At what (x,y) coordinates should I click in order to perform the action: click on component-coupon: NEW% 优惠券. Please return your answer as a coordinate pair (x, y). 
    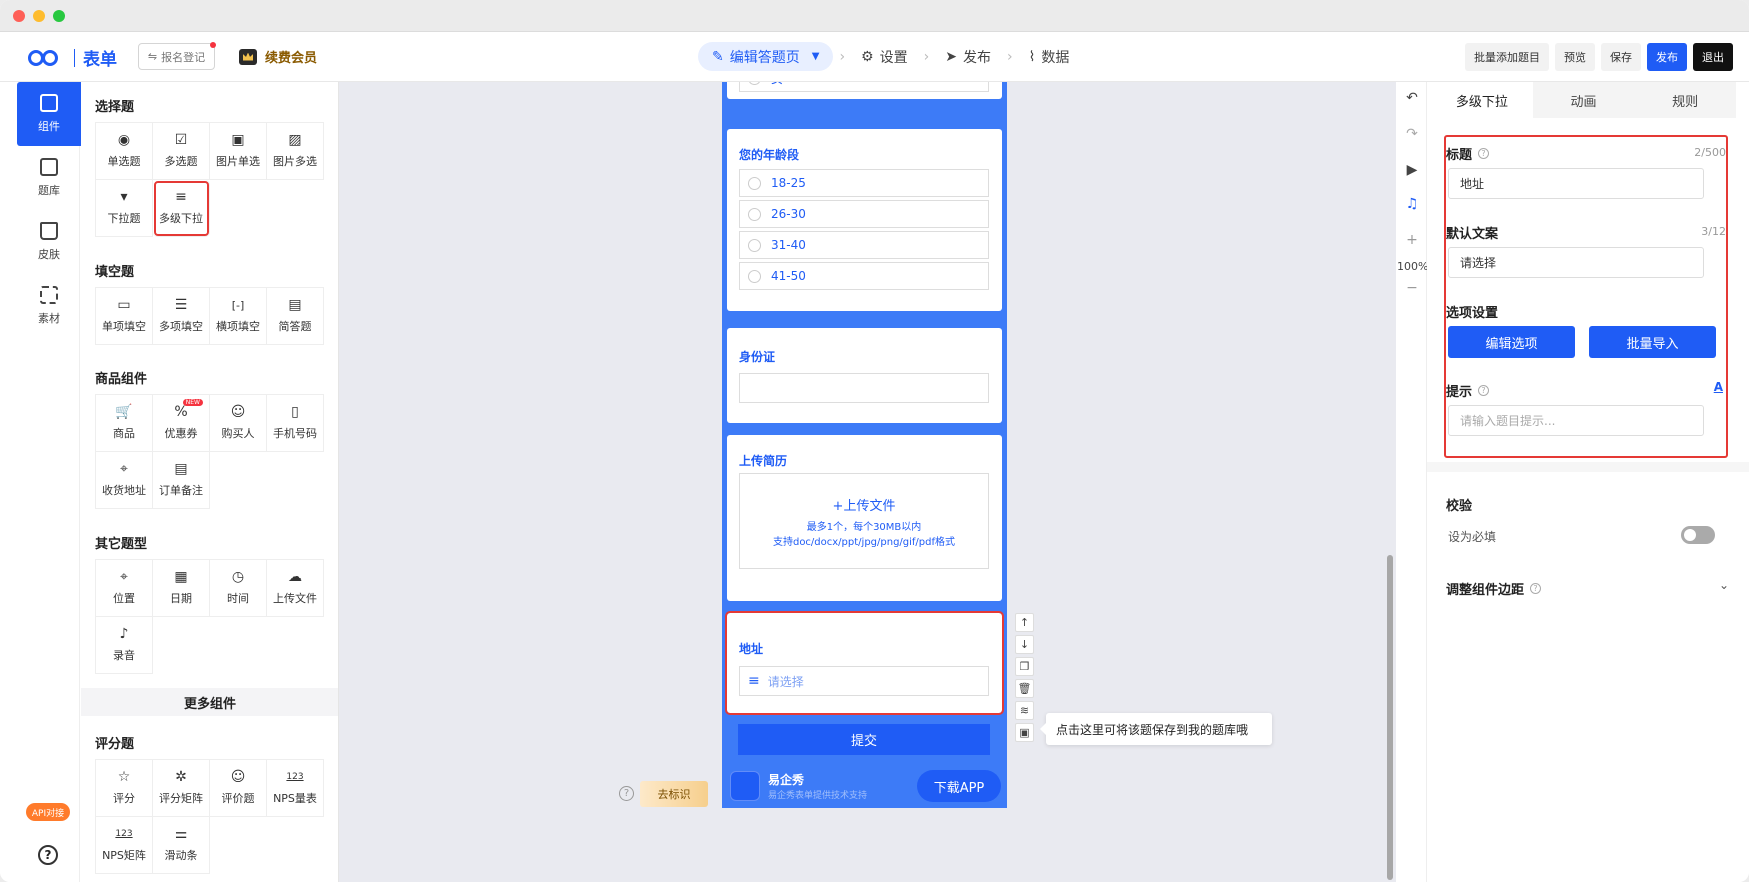
    Looking at the image, I should click on (181, 423).